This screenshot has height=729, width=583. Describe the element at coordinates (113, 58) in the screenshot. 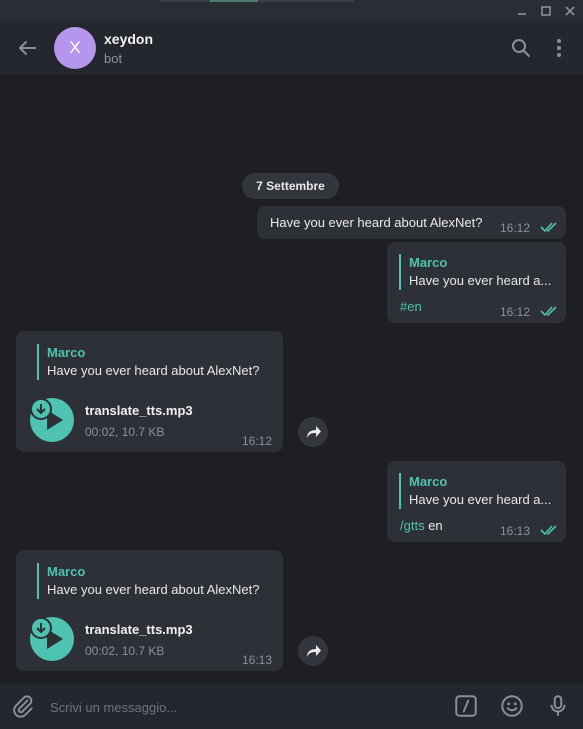

I see `chat-subtitle: bot` at that location.